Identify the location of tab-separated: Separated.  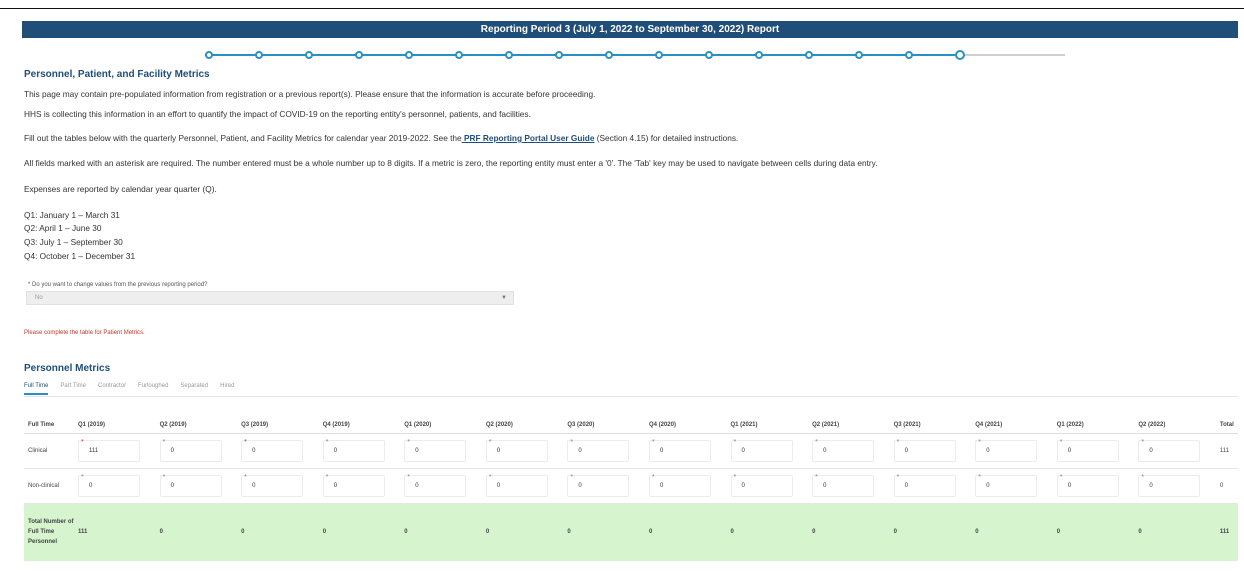
(194, 389).